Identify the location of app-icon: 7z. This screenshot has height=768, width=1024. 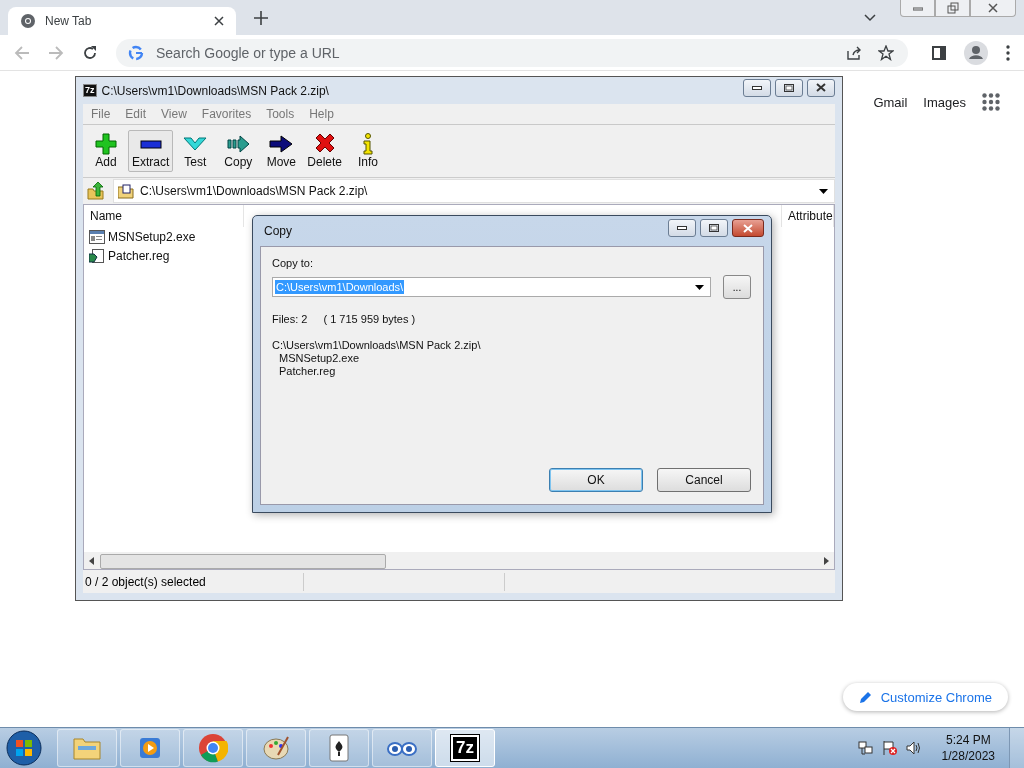
(90, 90).